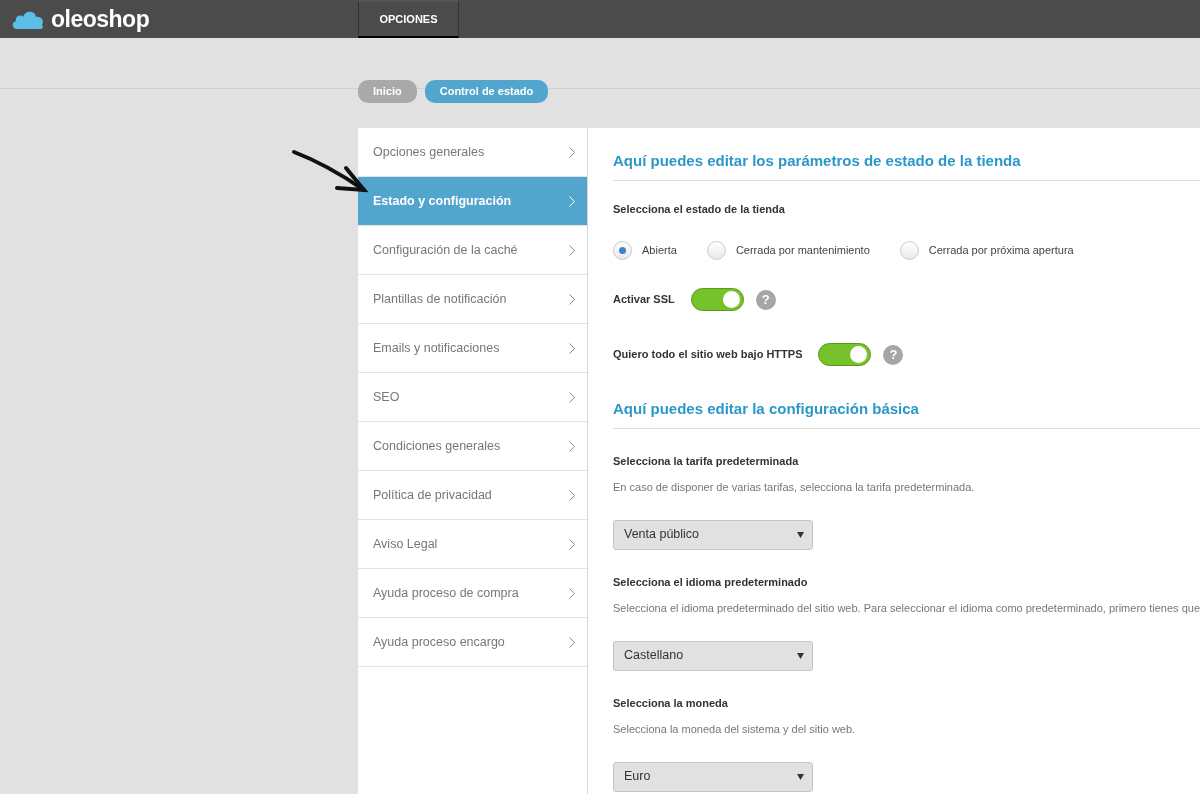 Image resolution: width=1200 pixels, height=794 pixels. I want to click on radio-label: Cerrada por mantenimiento, so click(802, 251).